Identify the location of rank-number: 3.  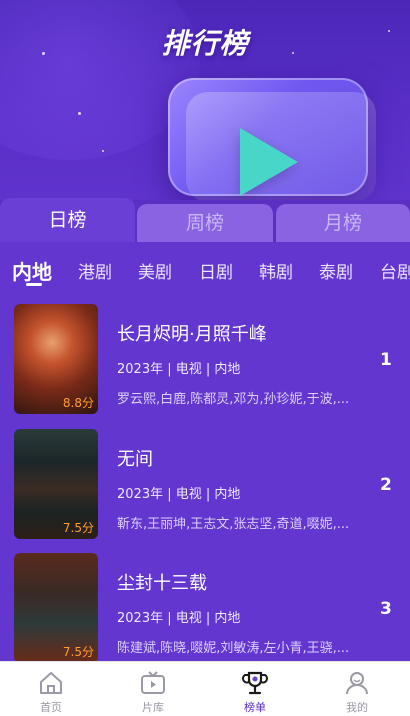
(386, 609).